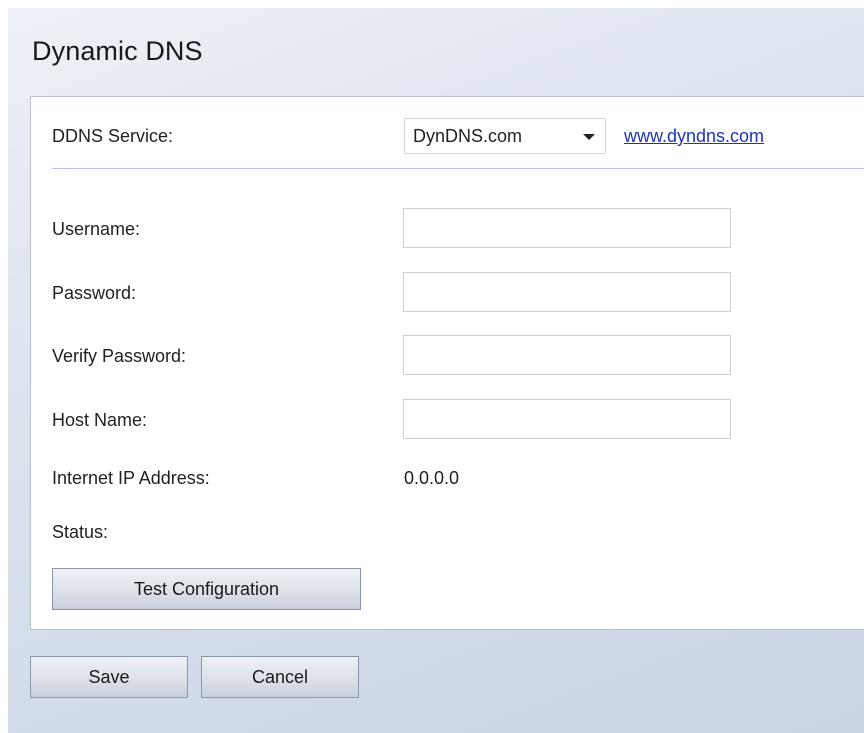  Describe the element at coordinates (117, 51) in the screenshot. I see `page-title: Dynamic DNS` at that location.